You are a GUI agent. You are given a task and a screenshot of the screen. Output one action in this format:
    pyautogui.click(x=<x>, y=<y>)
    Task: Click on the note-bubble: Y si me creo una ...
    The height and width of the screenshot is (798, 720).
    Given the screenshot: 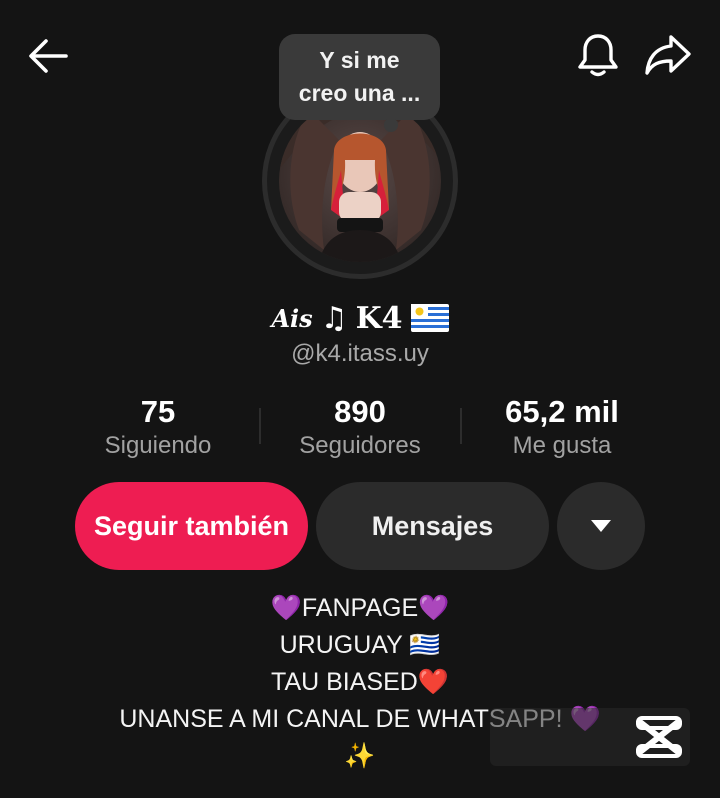 What is the action you would take?
    pyautogui.click(x=359, y=77)
    